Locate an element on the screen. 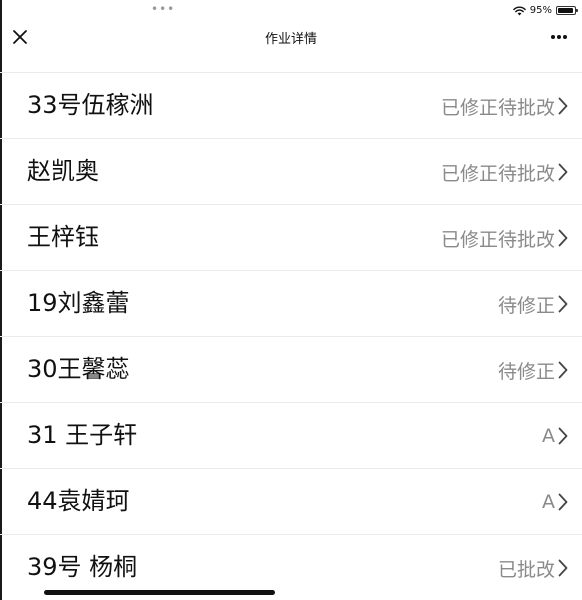 The image size is (582, 600). student-name: 39号 杨桐 is located at coordinates (82, 567).